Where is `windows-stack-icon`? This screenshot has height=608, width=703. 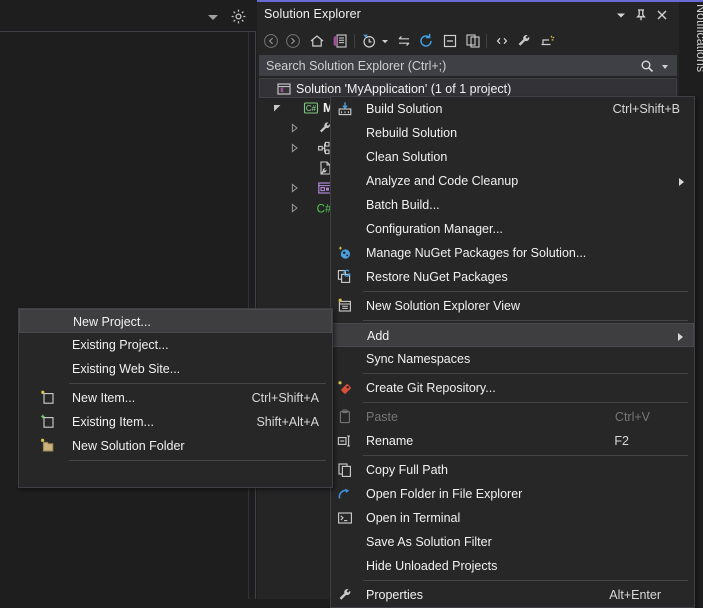 windows-stack-icon is located at coordinates (474, 41).